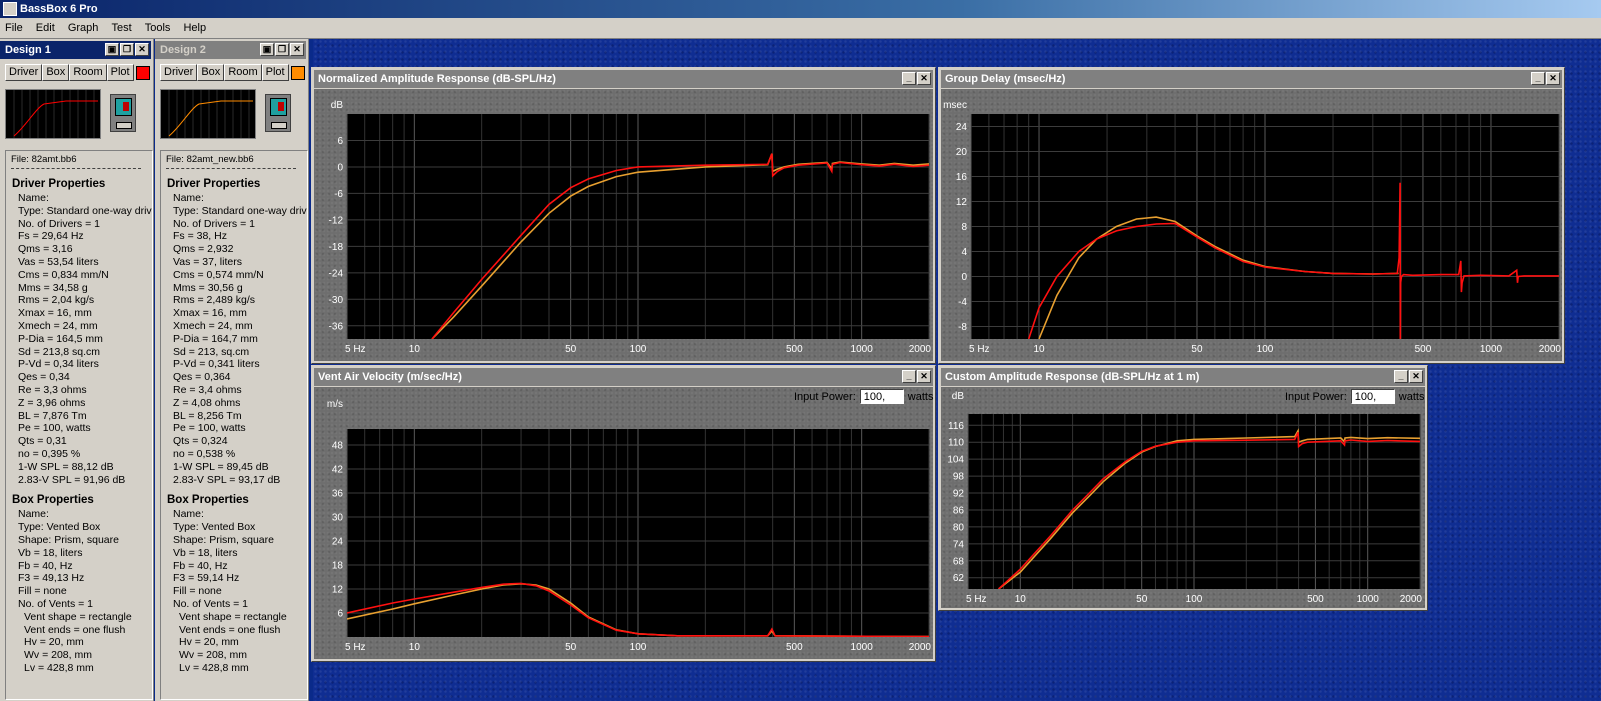 The height and width of the screenshot is (701, 1601). What do you see at coordinates (83, 28) in the screenshot?
I see `menu-graph: Graph` at bounding box center [83, 28].